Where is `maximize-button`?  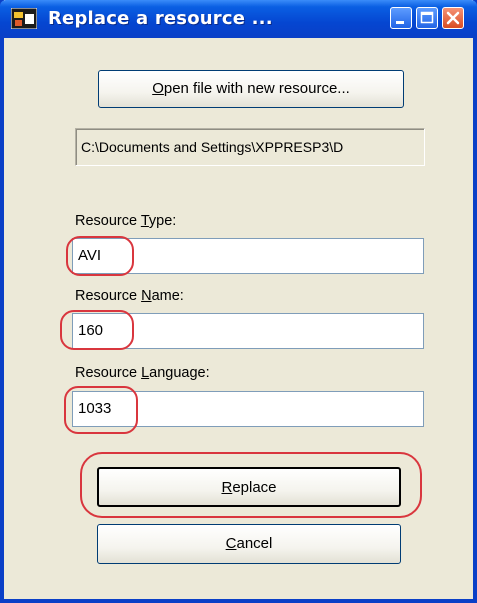
maximize-button is located at coordinates (427, 18).